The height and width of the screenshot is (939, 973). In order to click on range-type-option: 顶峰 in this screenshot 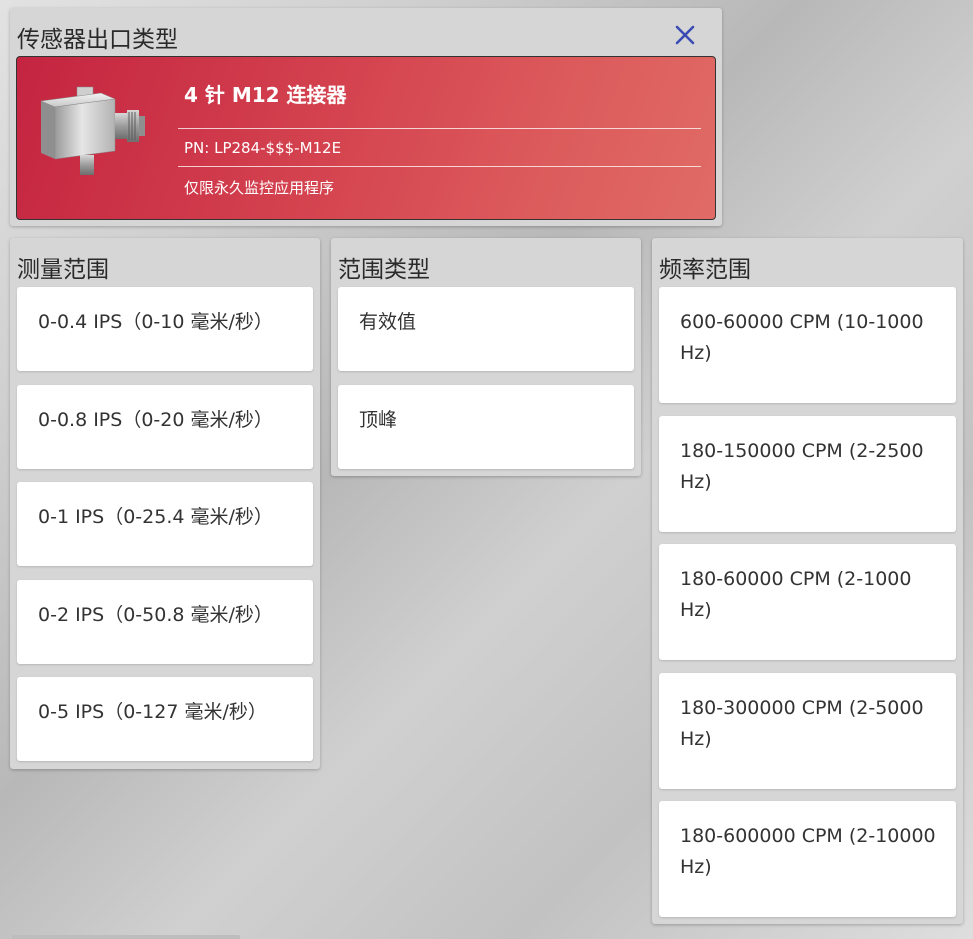, I will do `click(486, 427)`.